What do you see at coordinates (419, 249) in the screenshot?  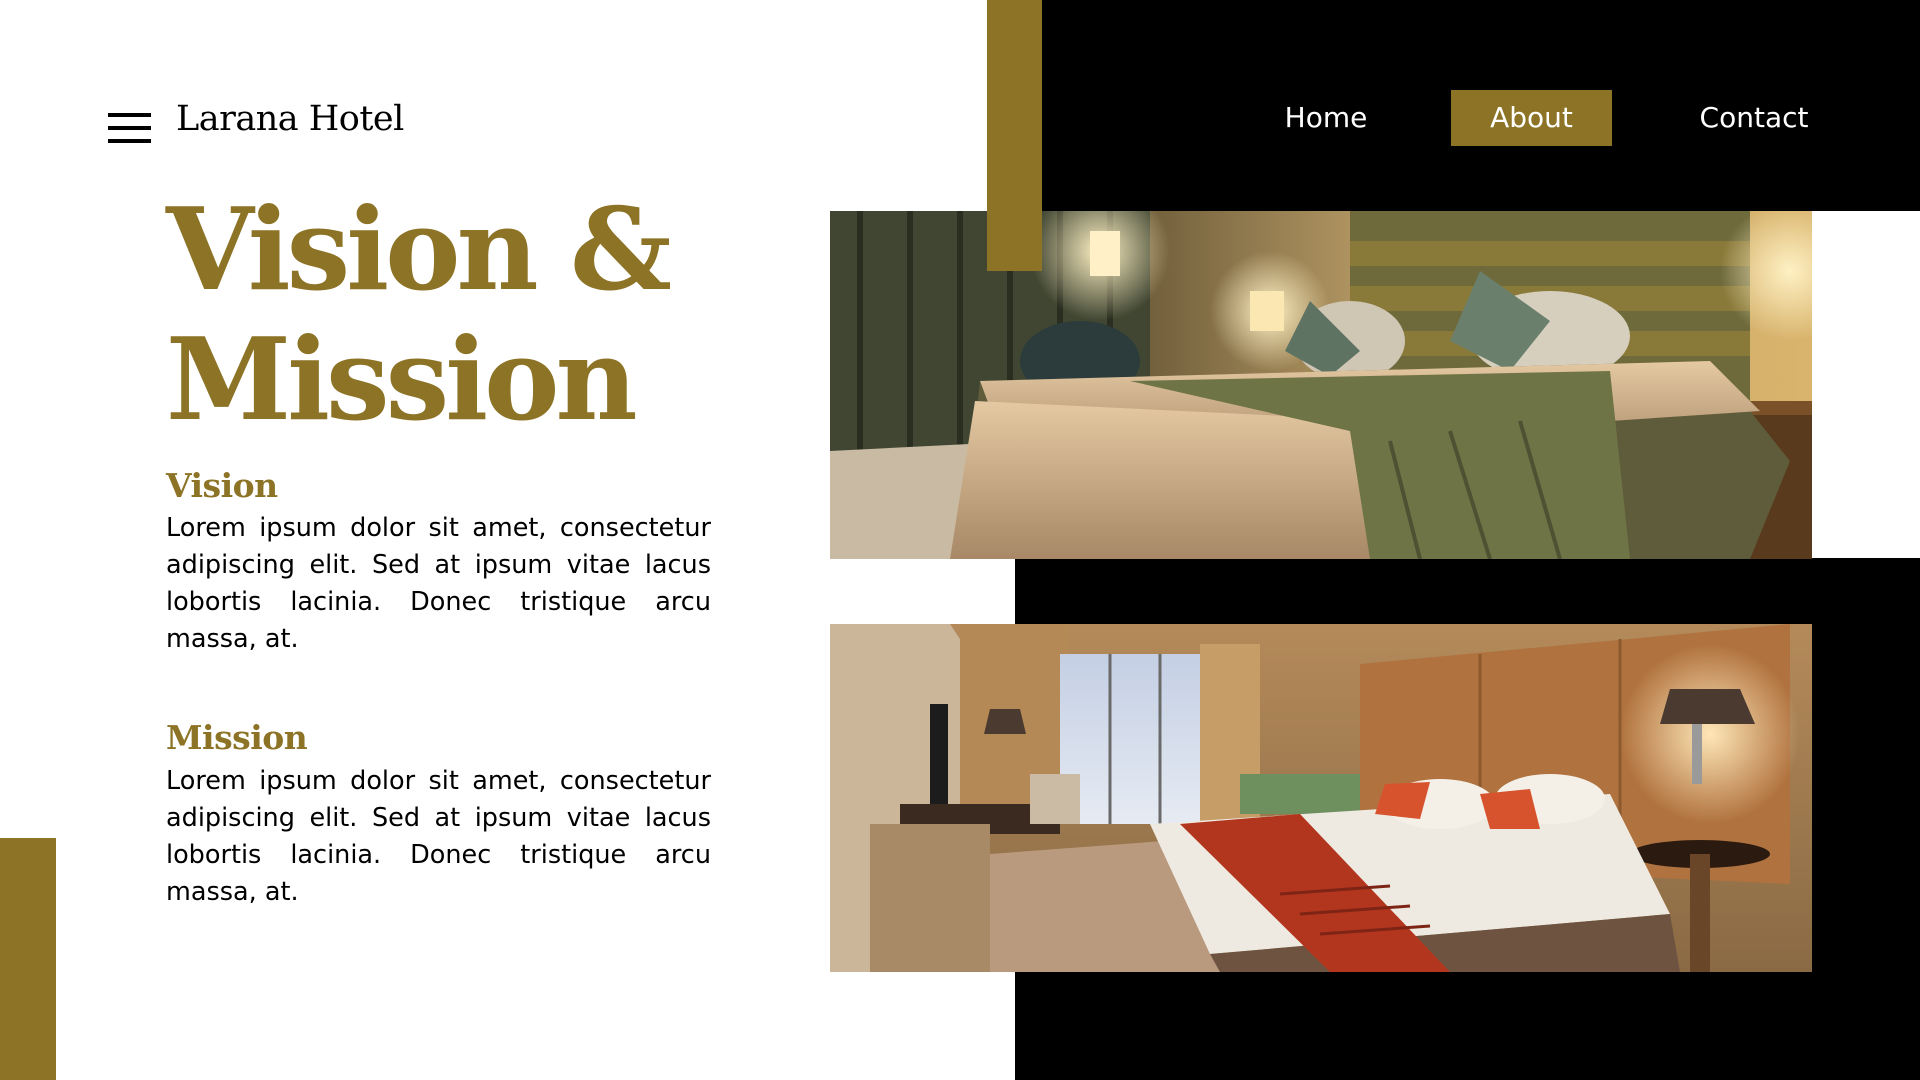 I see `page-title-line-1: Vision &` at bounding box center [419, 249].